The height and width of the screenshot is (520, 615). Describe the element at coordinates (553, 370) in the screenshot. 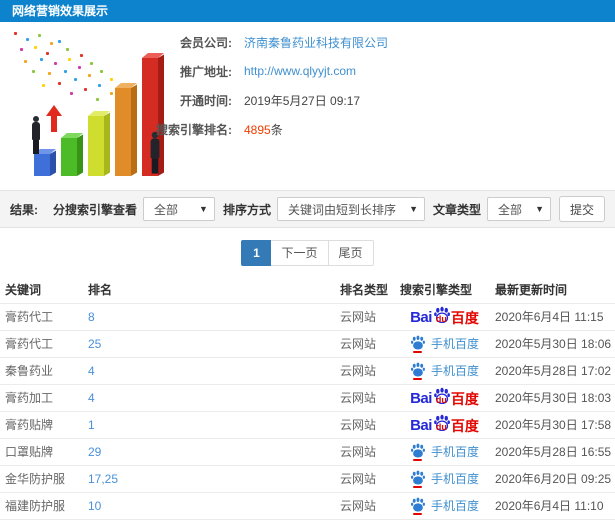

I see `updated-cell: 2020年5月28日 17:02` at that location.